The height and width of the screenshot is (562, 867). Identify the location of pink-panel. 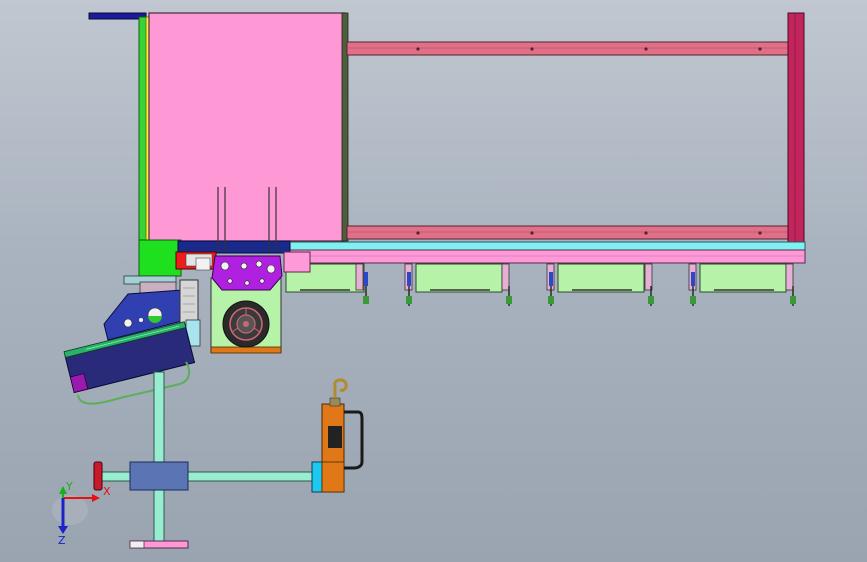
(247, 127).